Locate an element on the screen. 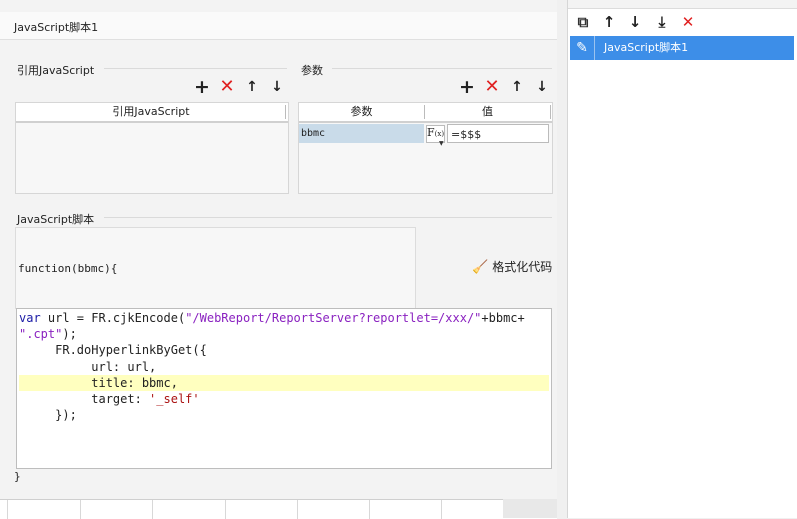  params-table: 参数 值 bbmc F(x) ▼ =$$$ is located at coordinates (425, 148).